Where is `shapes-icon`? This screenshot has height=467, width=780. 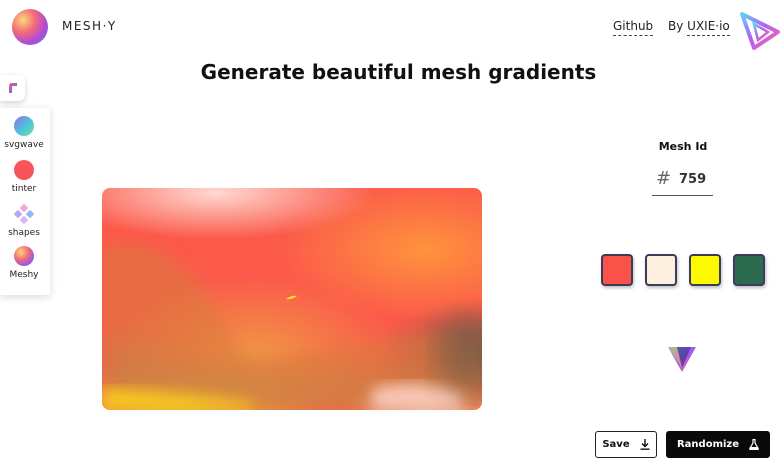 shapes-icon is located at coordinates (24, 214).